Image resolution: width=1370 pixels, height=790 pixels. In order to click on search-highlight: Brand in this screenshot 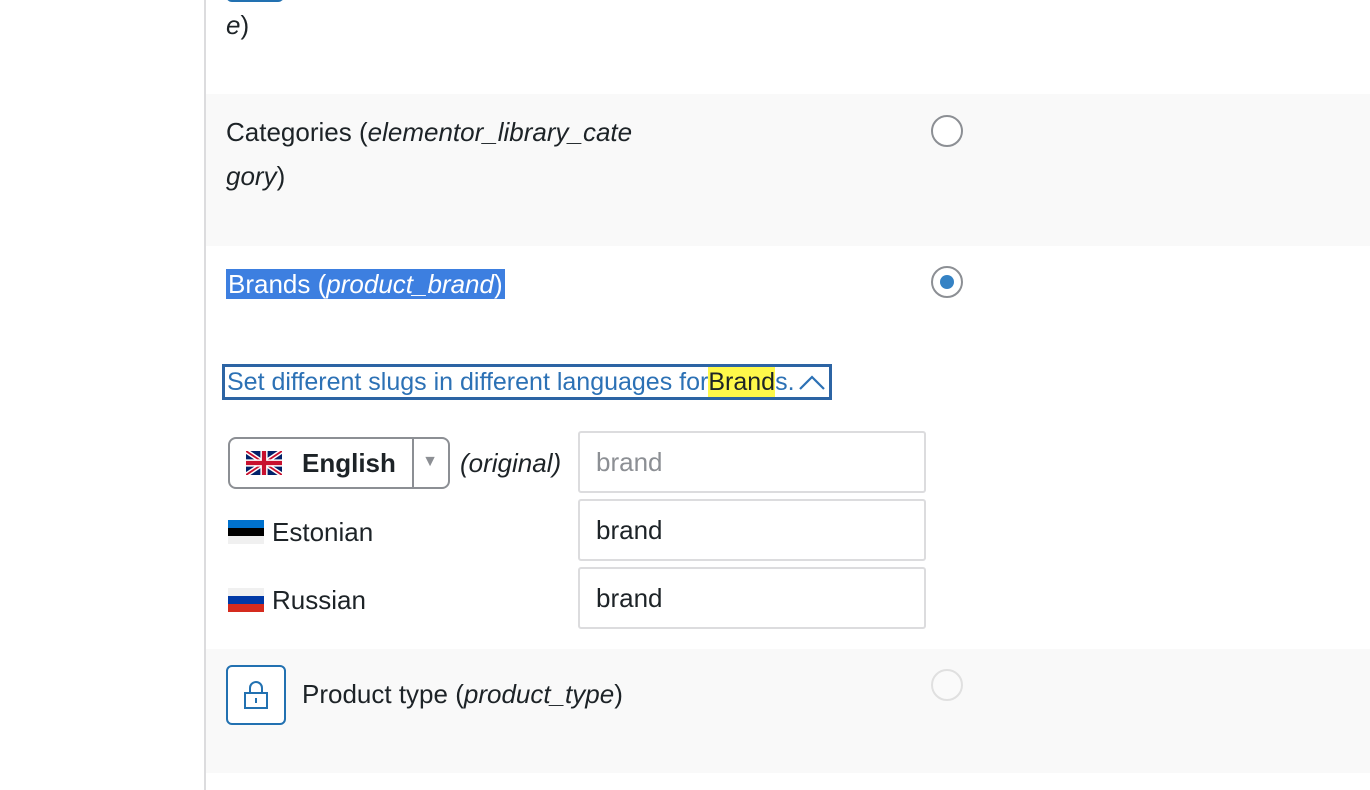, I will do `click(742, 382)`.